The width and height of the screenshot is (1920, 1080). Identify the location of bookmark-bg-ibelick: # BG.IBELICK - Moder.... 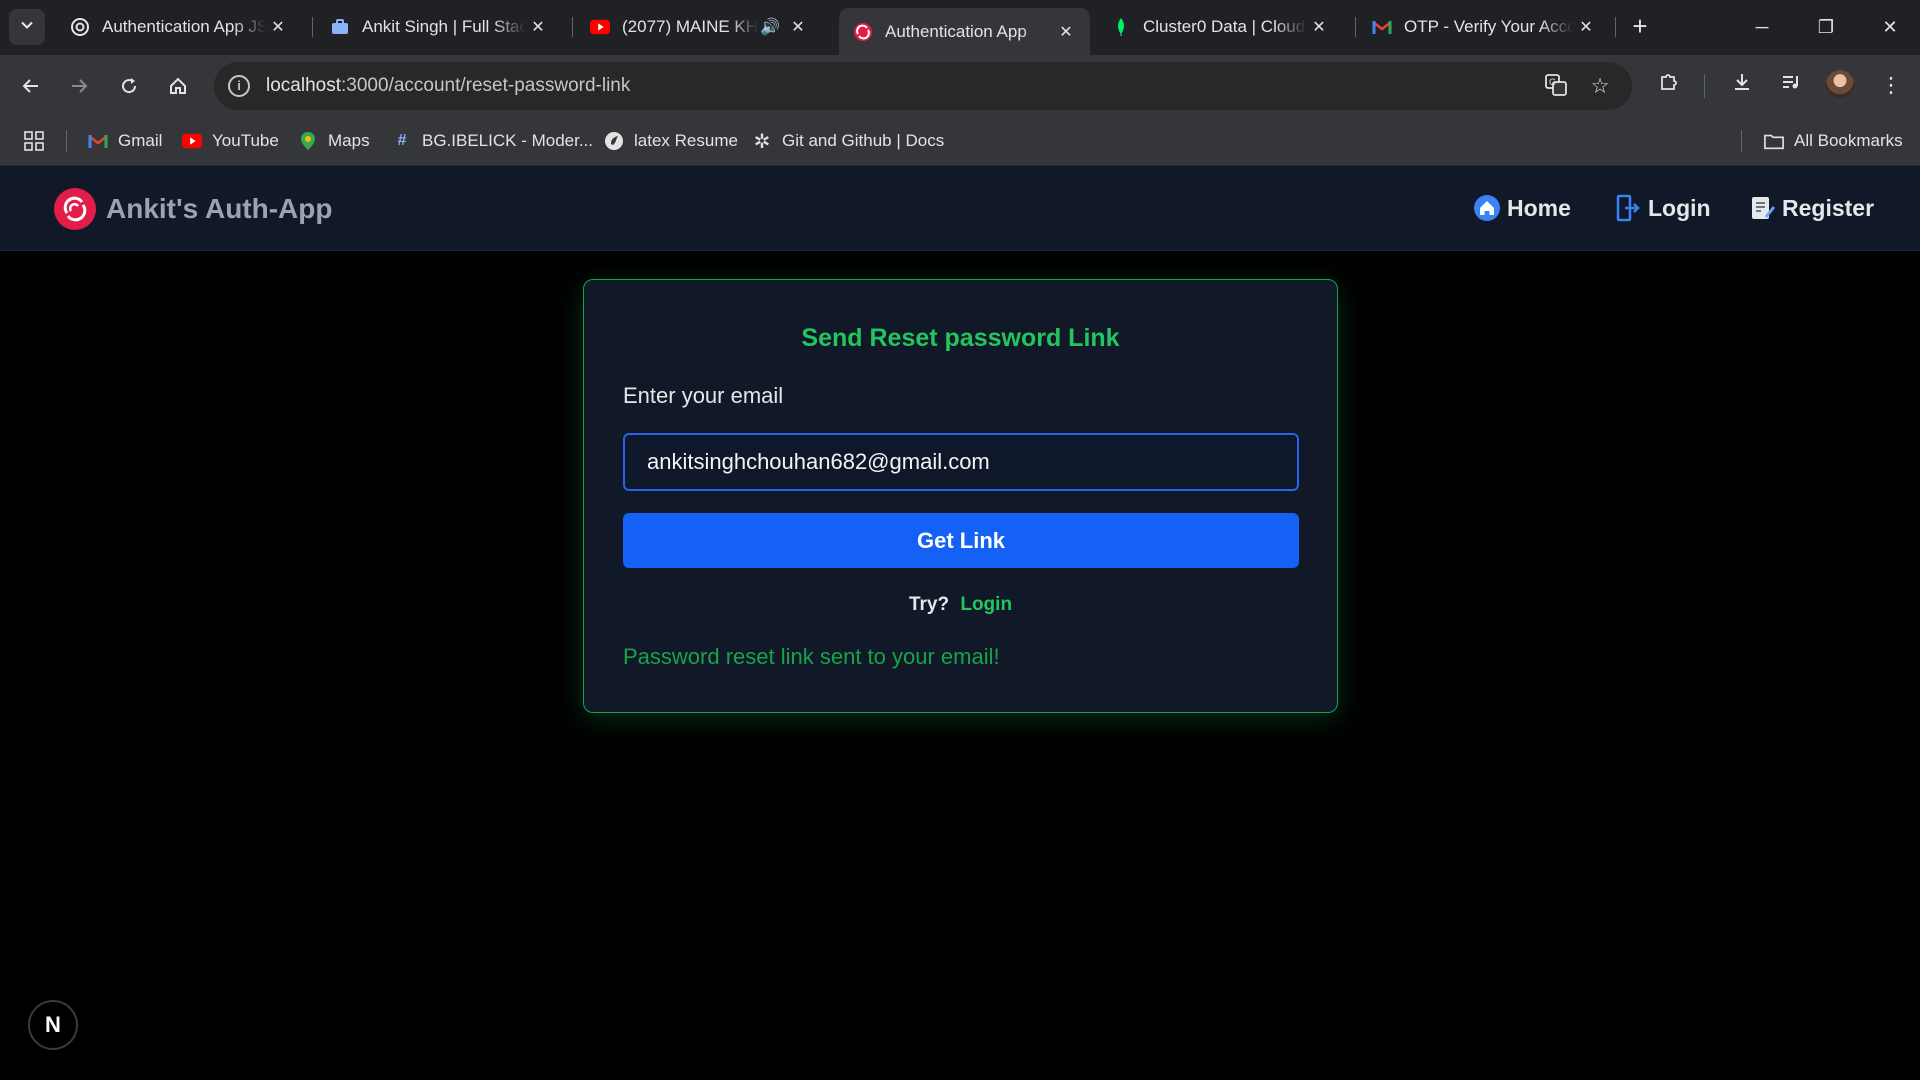
(492, 141).